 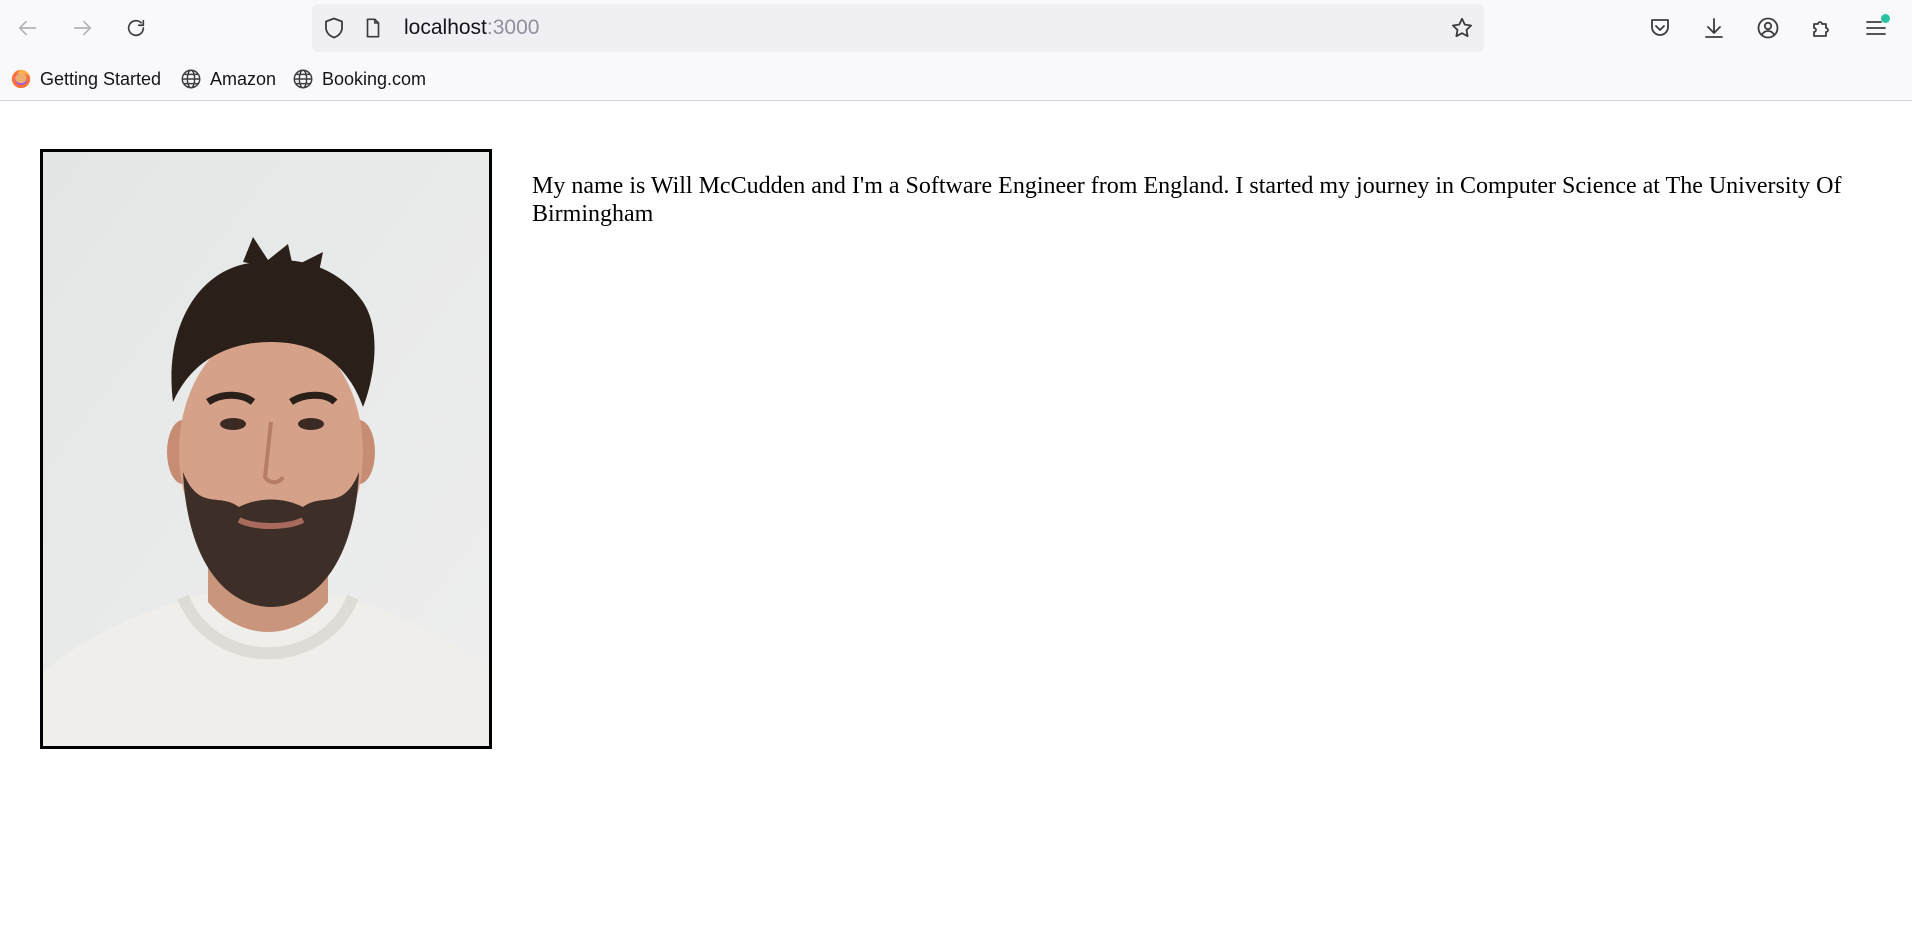 What do you see at coordinates (1876, 28) in the screenshot?
I see `menu-button` at bounding box center [1876, 28].